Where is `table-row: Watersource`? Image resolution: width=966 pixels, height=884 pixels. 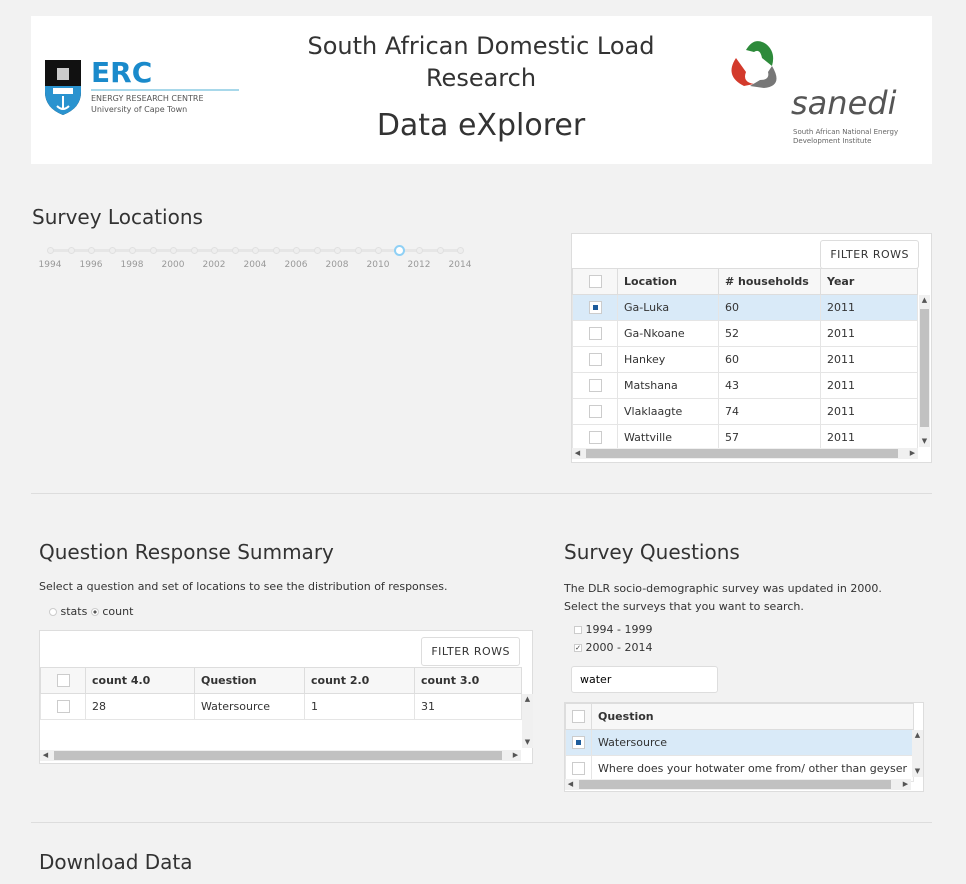 table-row: Watersource is located at coordinates (740, 742).